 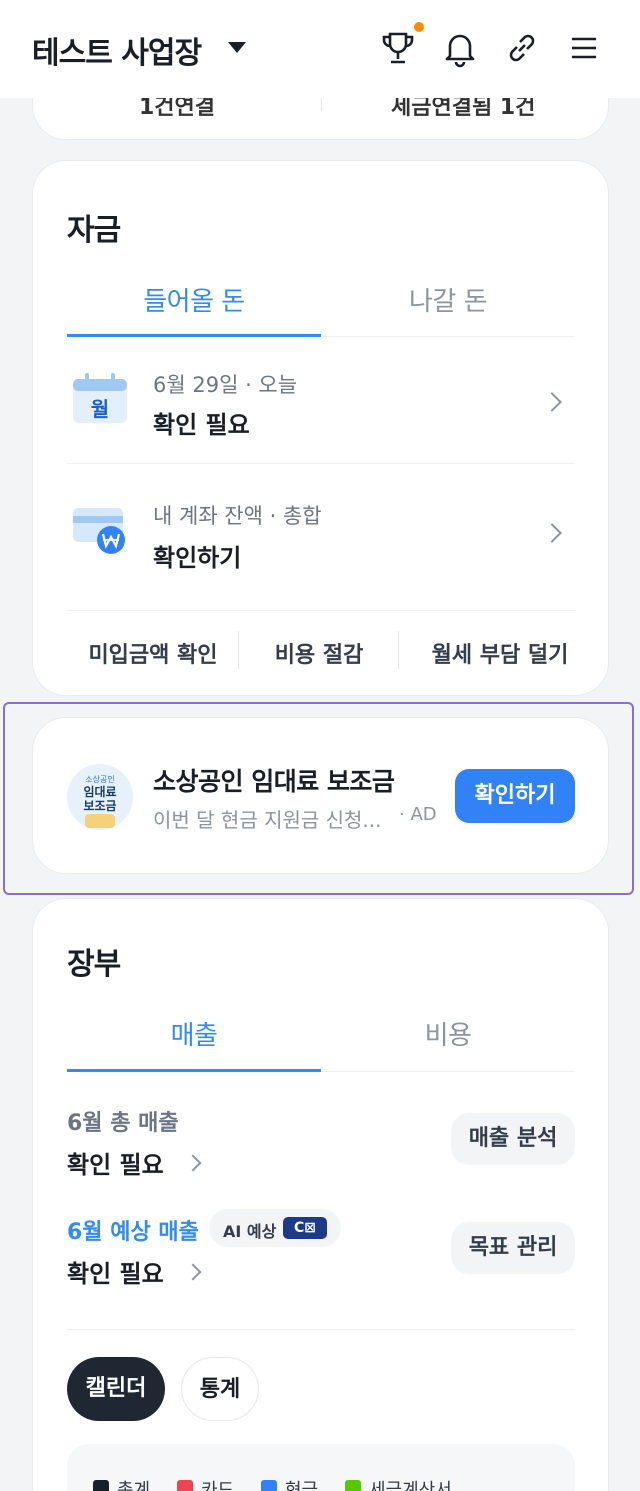 I want to click on ad-thumbnail: 소상공인 임대료 보조금, so click(x=100, y=797).